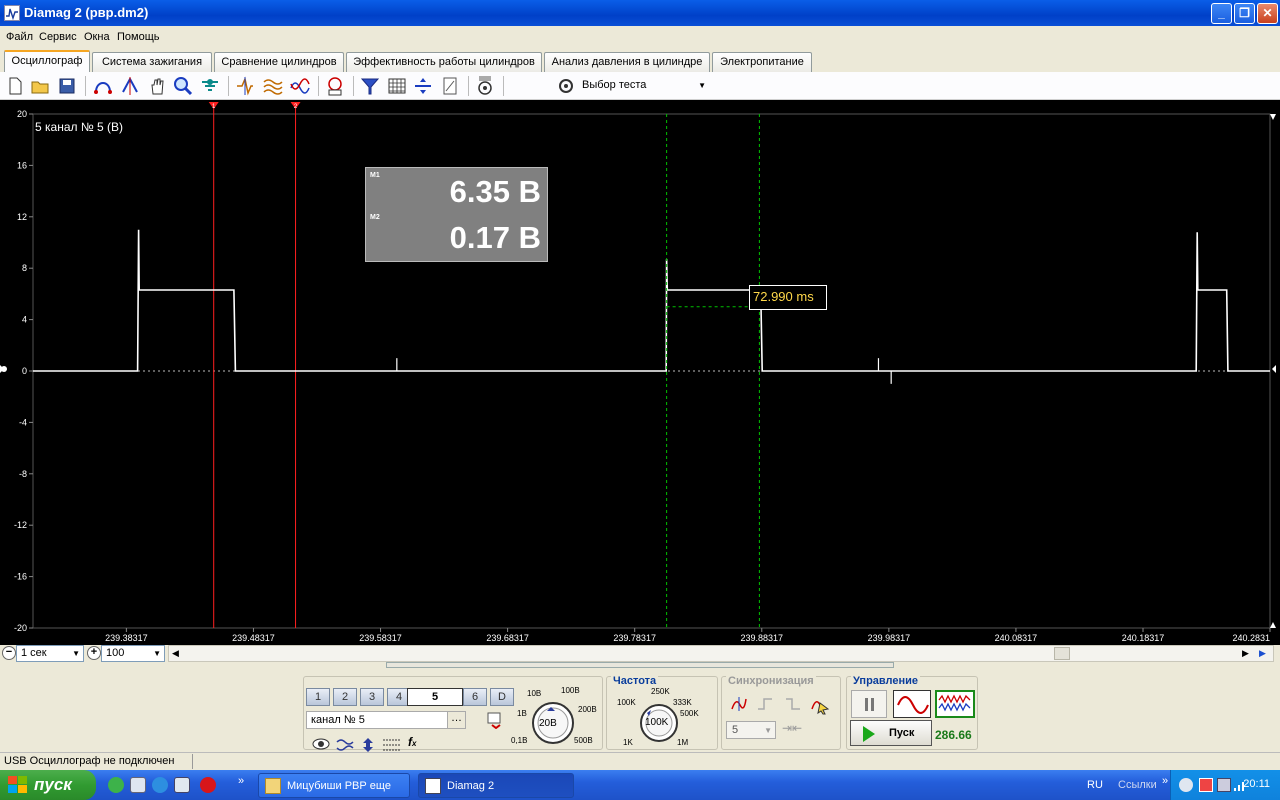  Describe the element at coordinates (116, 785) in the screenshot. I see `quicklaunch-icq-icon` at that location.